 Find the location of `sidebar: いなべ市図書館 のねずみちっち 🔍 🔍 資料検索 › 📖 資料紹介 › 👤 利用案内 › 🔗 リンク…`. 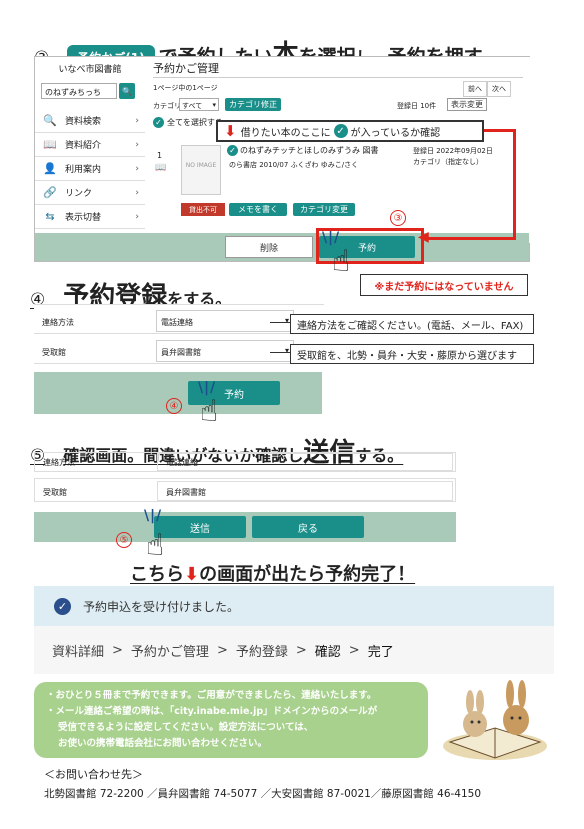

sidebar: いなべ市図書館 のねずみちっち 🔍 🔍 資料検索 › 📖 資料紹介 › 👤 利用案内 › 🔗 リンク… is located at coordinates (90, 150).